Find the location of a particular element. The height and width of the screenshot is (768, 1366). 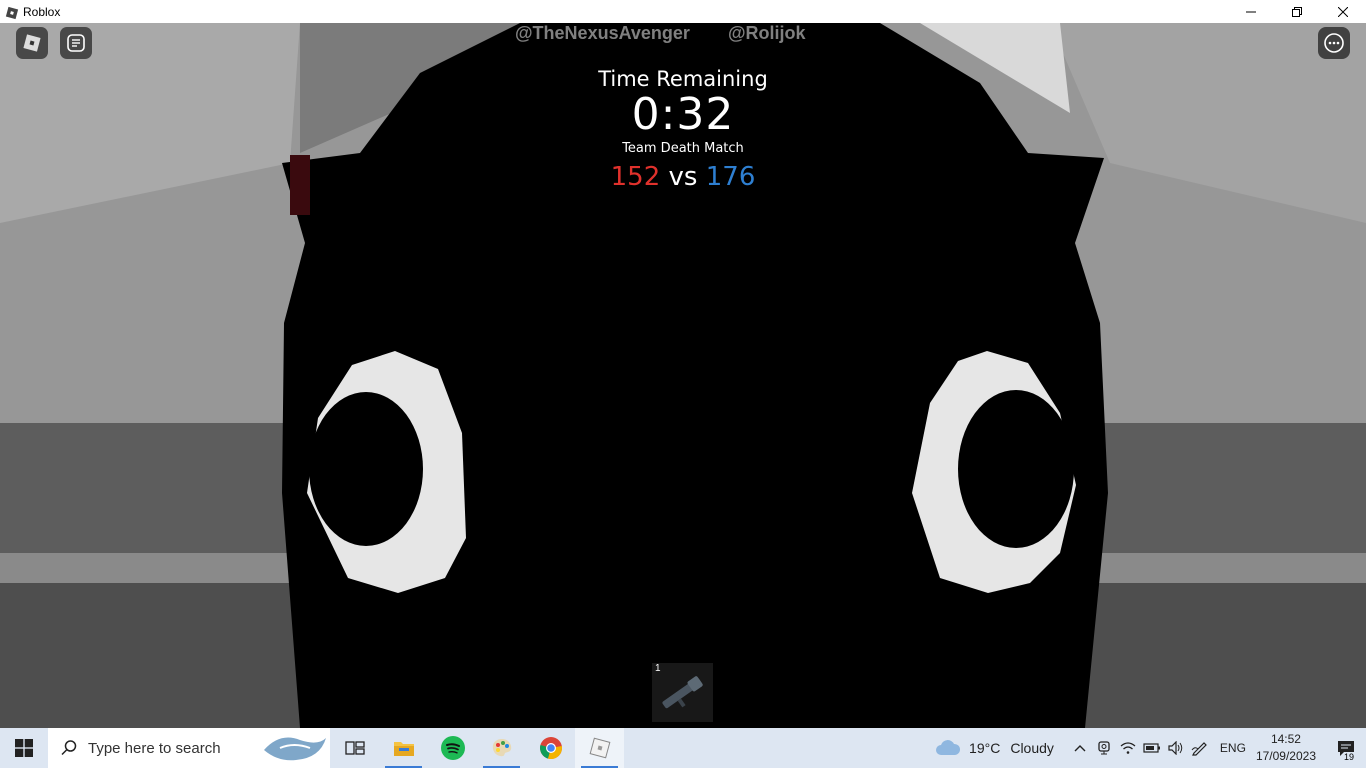

battery-icon is located at coordinates (1151, 748).